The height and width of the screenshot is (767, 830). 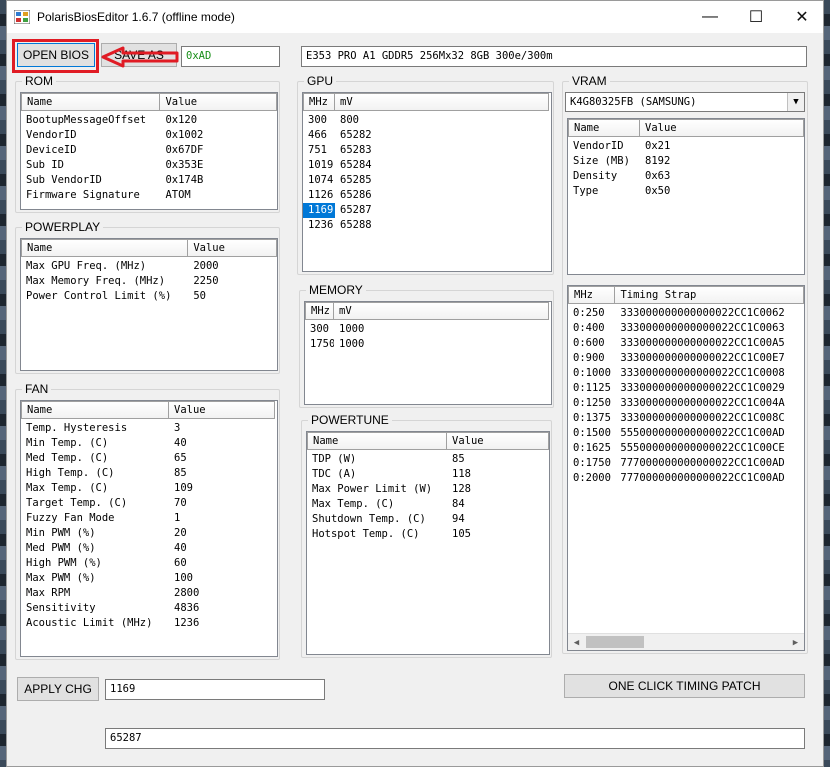 I want to click on fan-row: Min PWM (%) 20, so click(x=149, y=533).